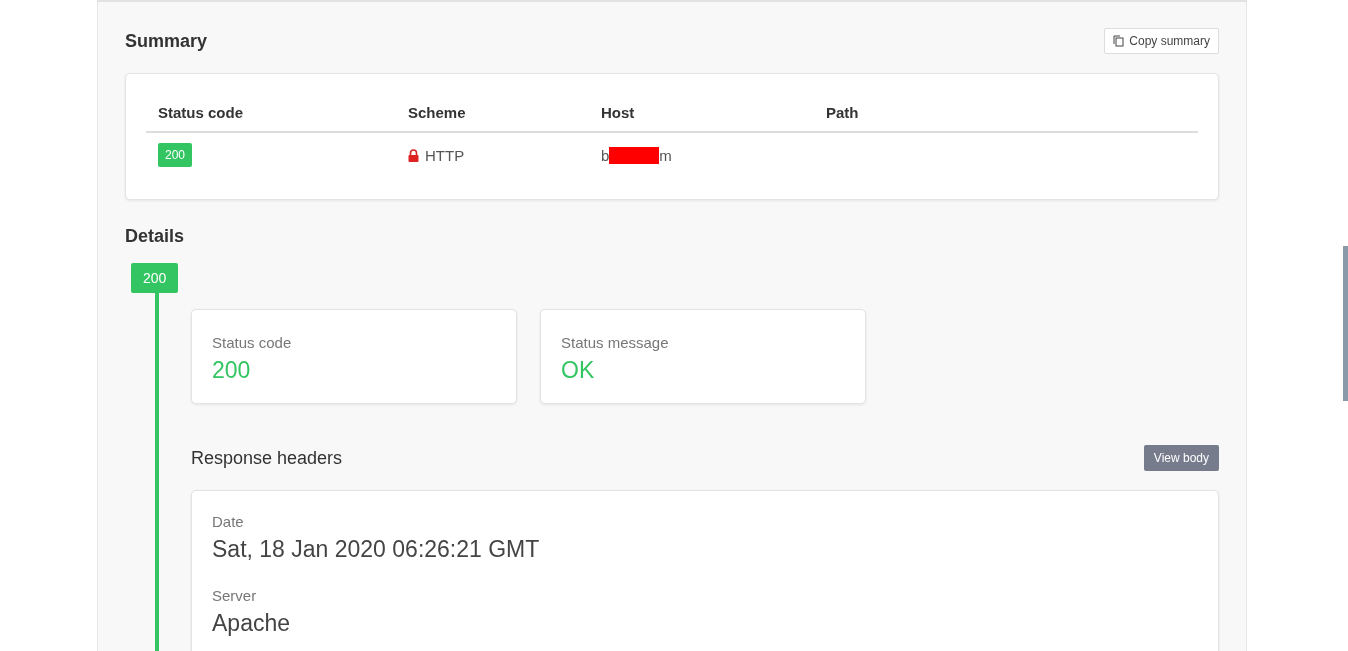 Image resolution: width=1348 pixels, height=651 pixels. Describe the element at coordinates (1161, 41) in the screenshot. I see `copy-summary-button: Copy summary` at that location.